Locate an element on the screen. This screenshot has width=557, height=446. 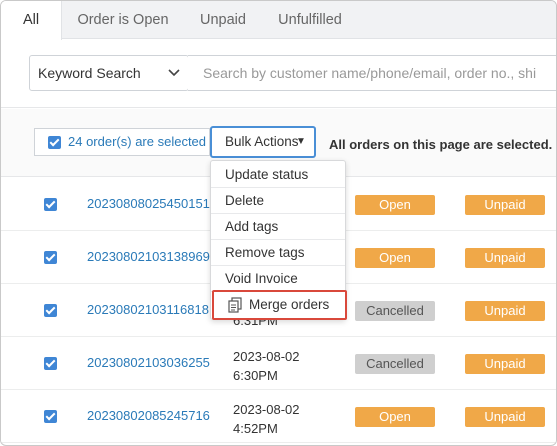
selected-count: 24 order(s) are selected is located at coordinates (137, 141).